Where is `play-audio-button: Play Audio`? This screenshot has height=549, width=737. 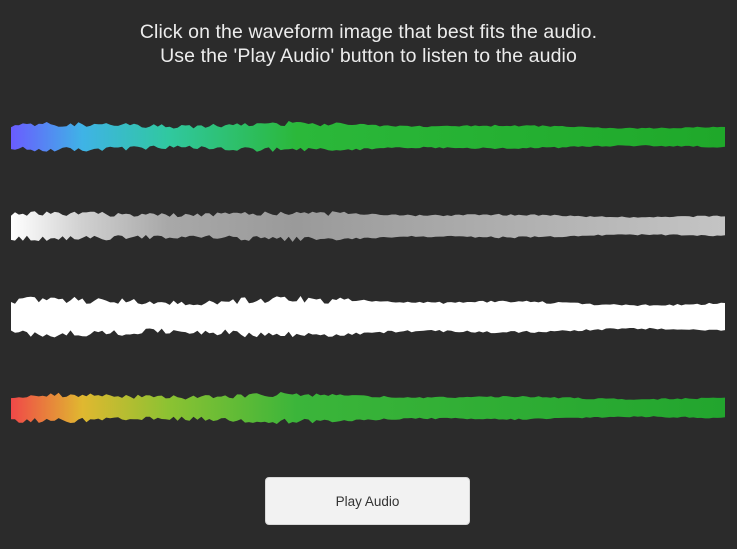 play-audio-button: Play Audio is located at coordinates (367, 501).